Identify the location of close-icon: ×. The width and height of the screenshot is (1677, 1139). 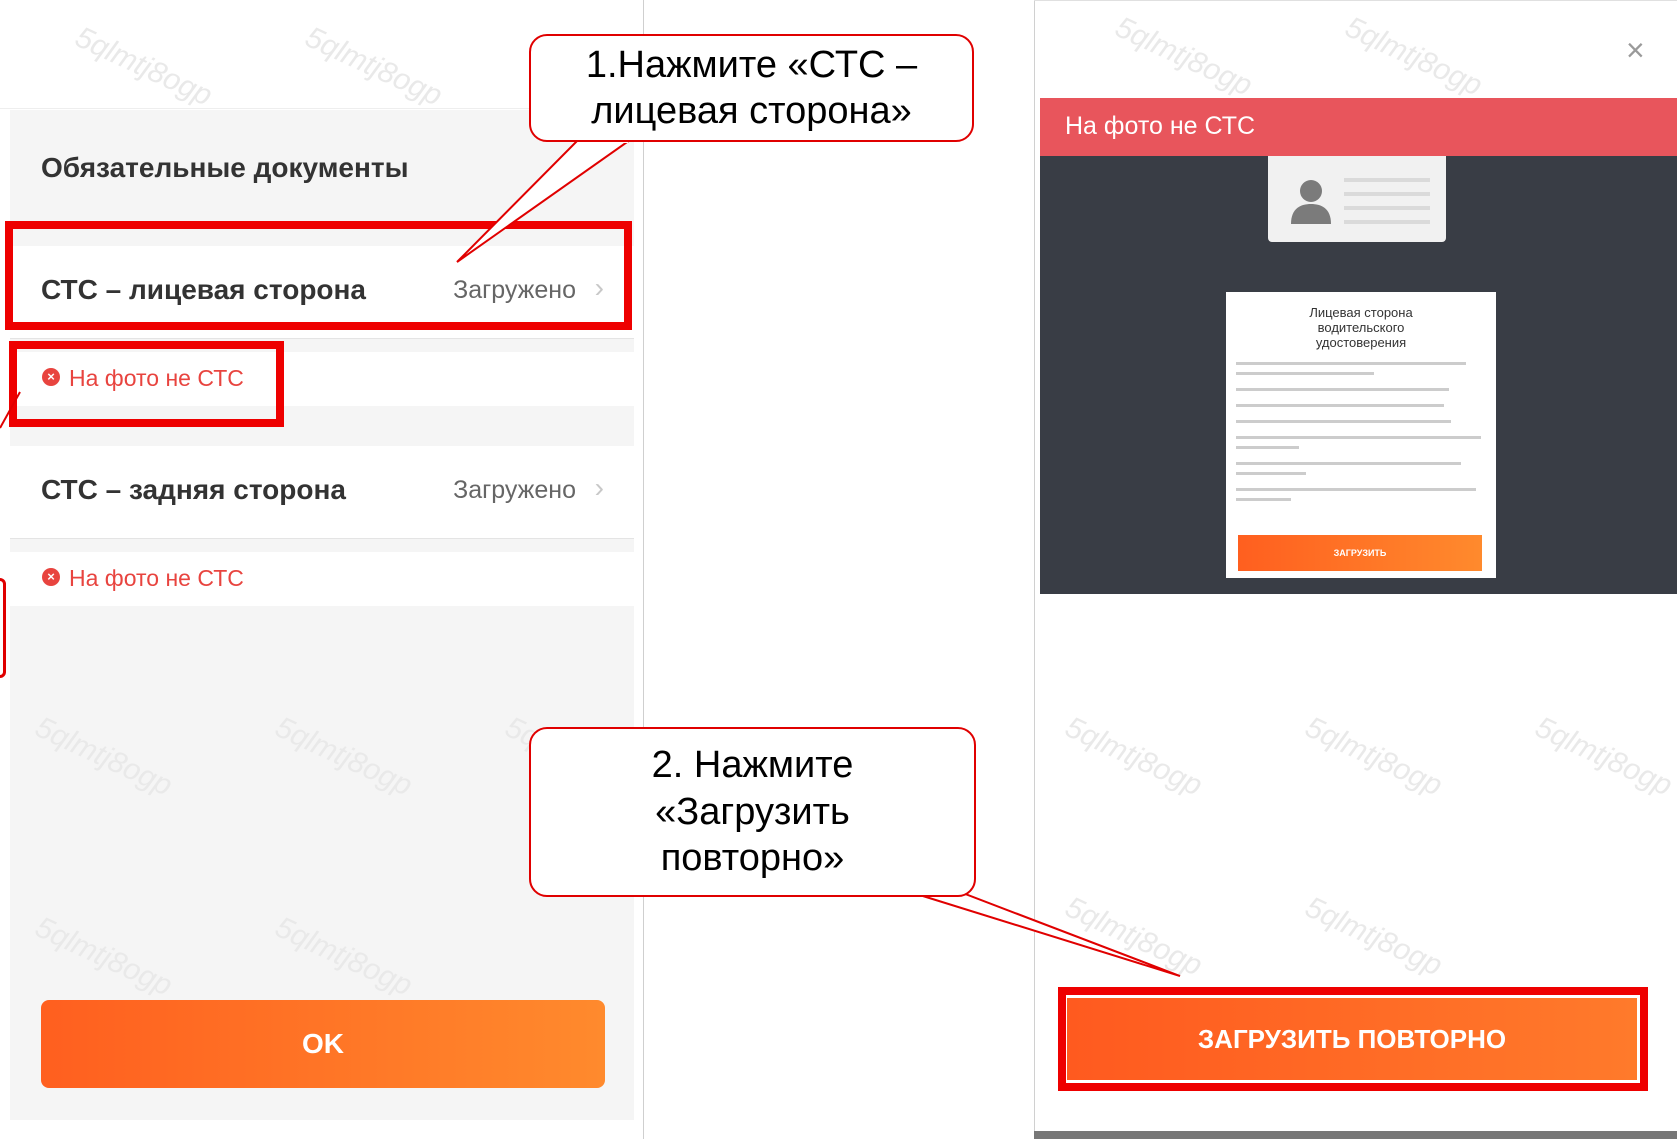
(1635, 50).